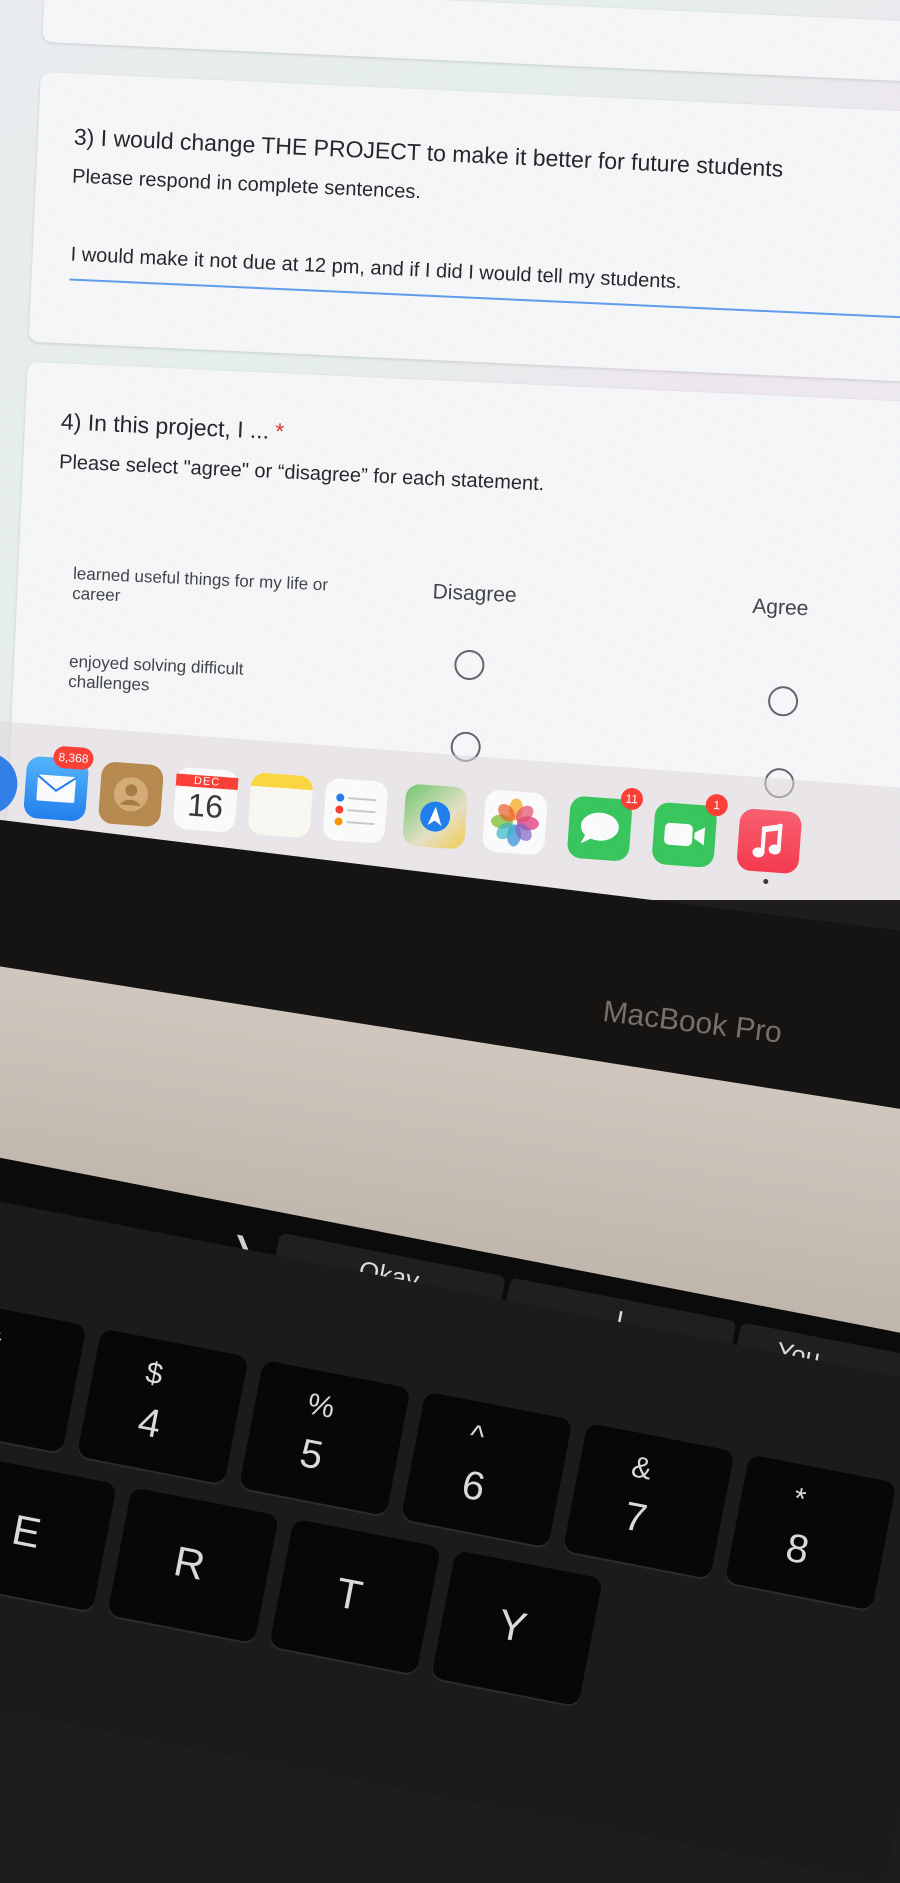 This screenshot has width=900, height=1883. I want to click on person-glyph, so click(130, 794).